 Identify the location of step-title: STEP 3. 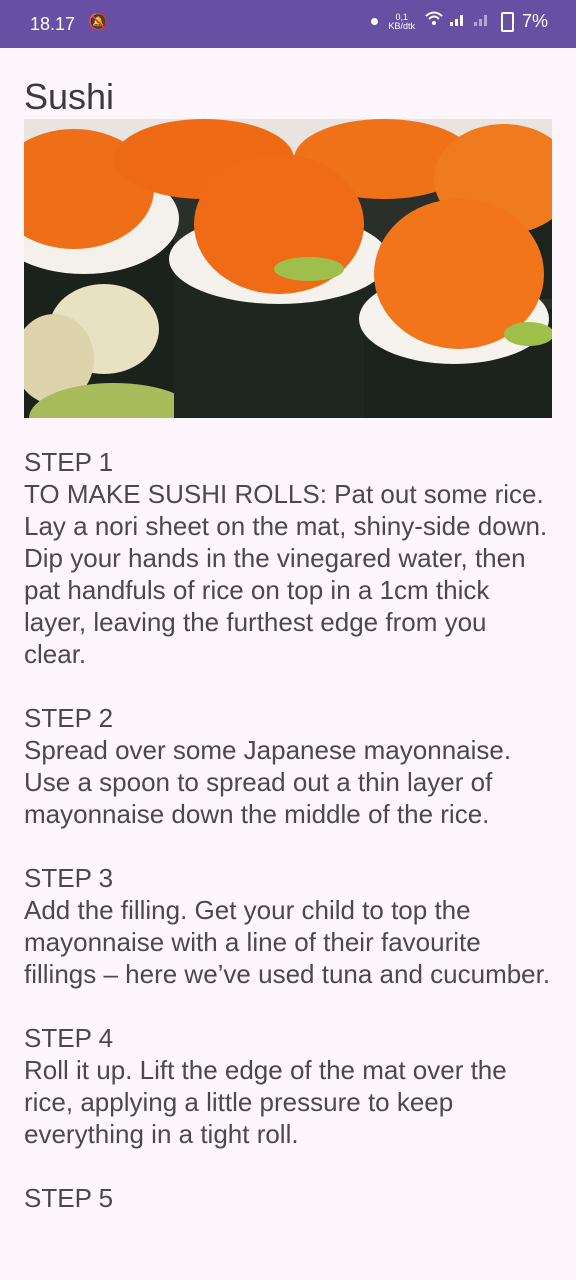
(69, 878).